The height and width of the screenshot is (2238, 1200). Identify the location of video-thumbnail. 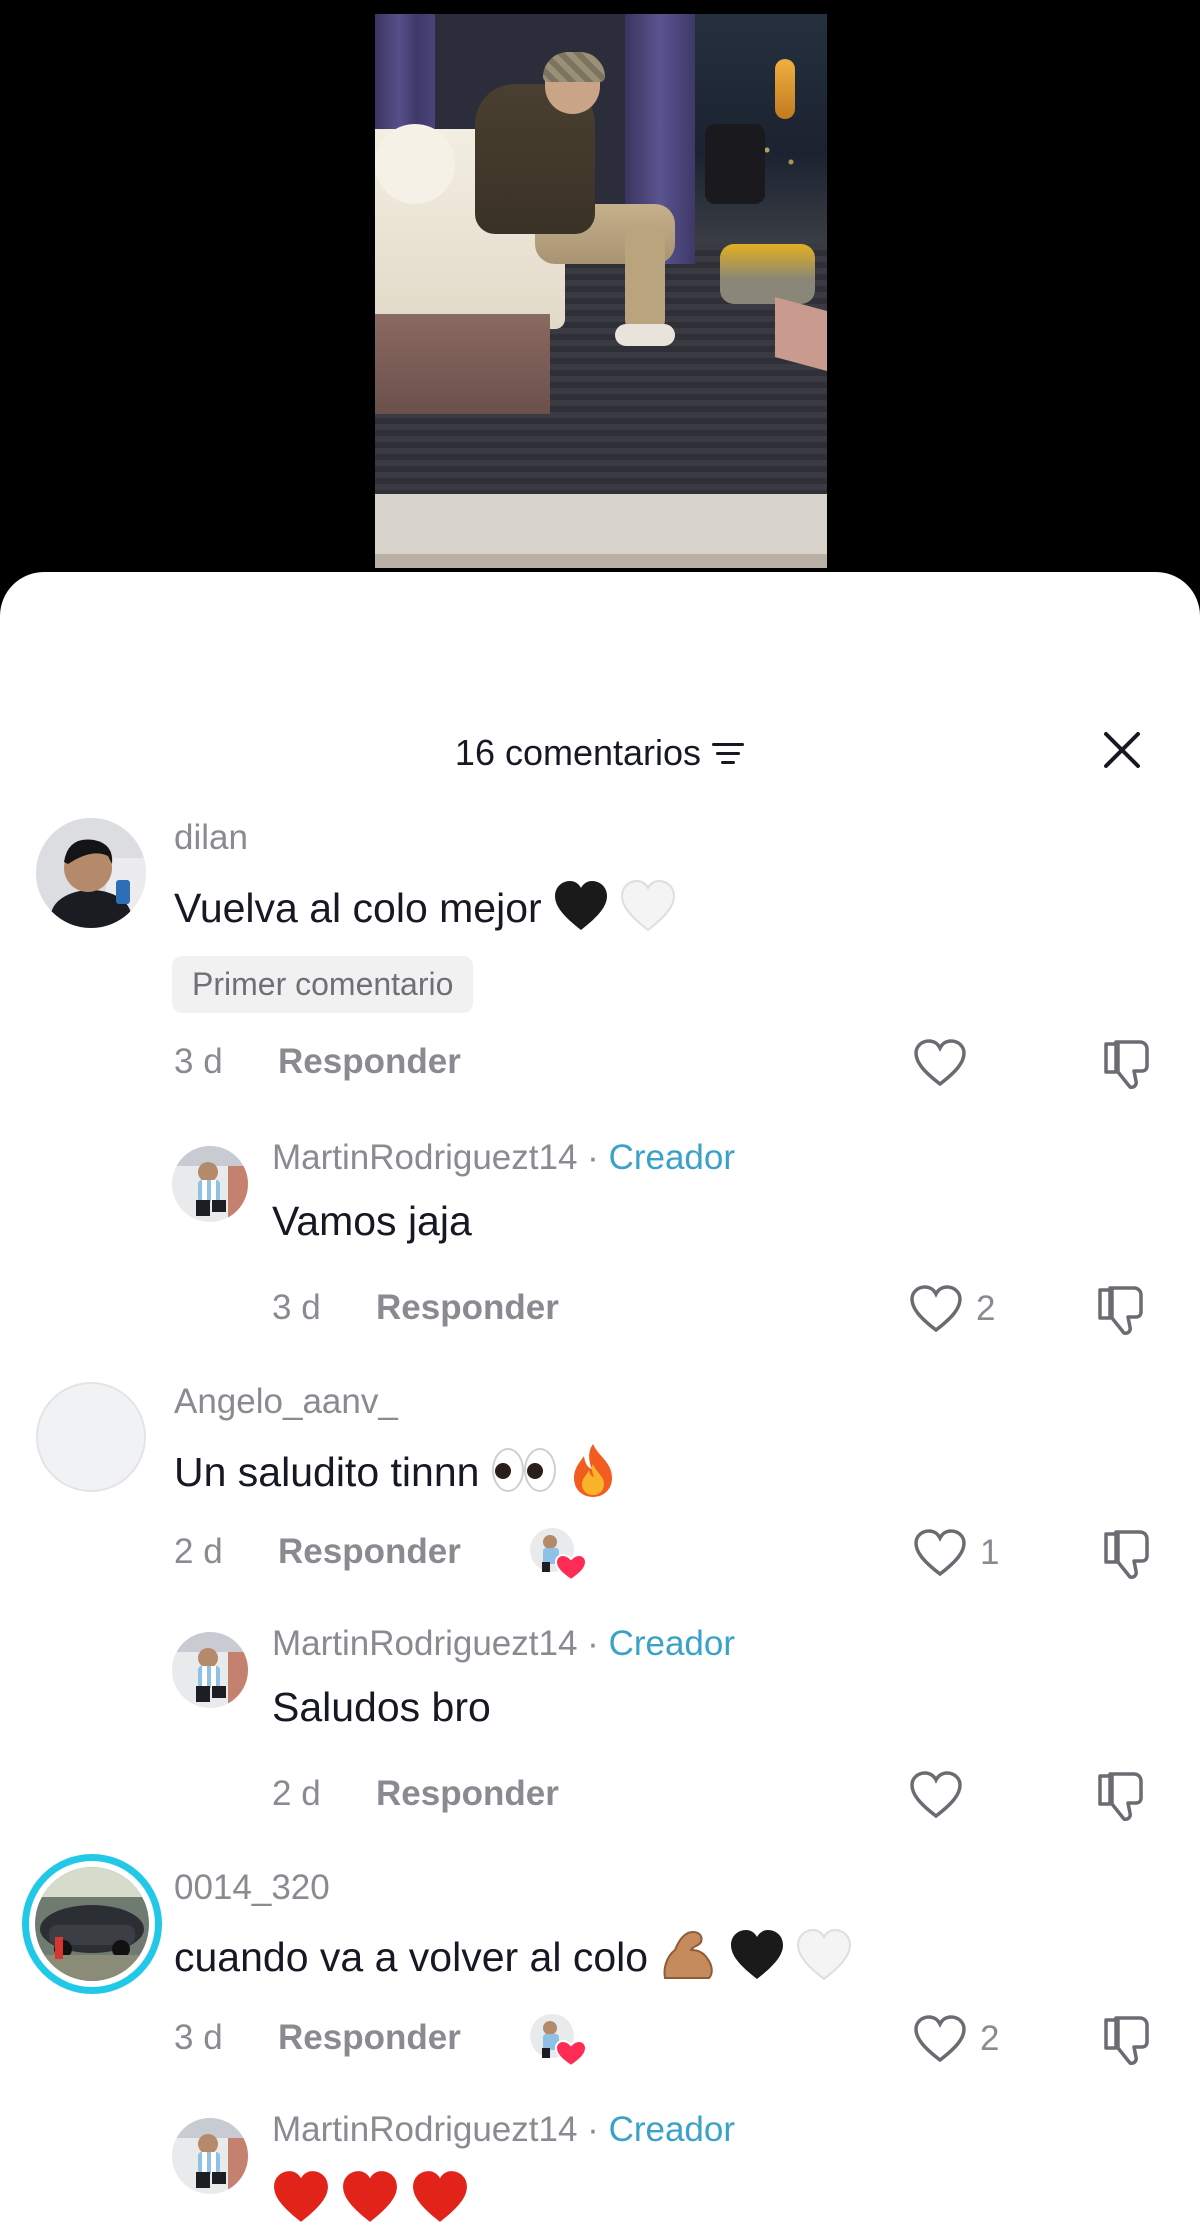
(601, 291).